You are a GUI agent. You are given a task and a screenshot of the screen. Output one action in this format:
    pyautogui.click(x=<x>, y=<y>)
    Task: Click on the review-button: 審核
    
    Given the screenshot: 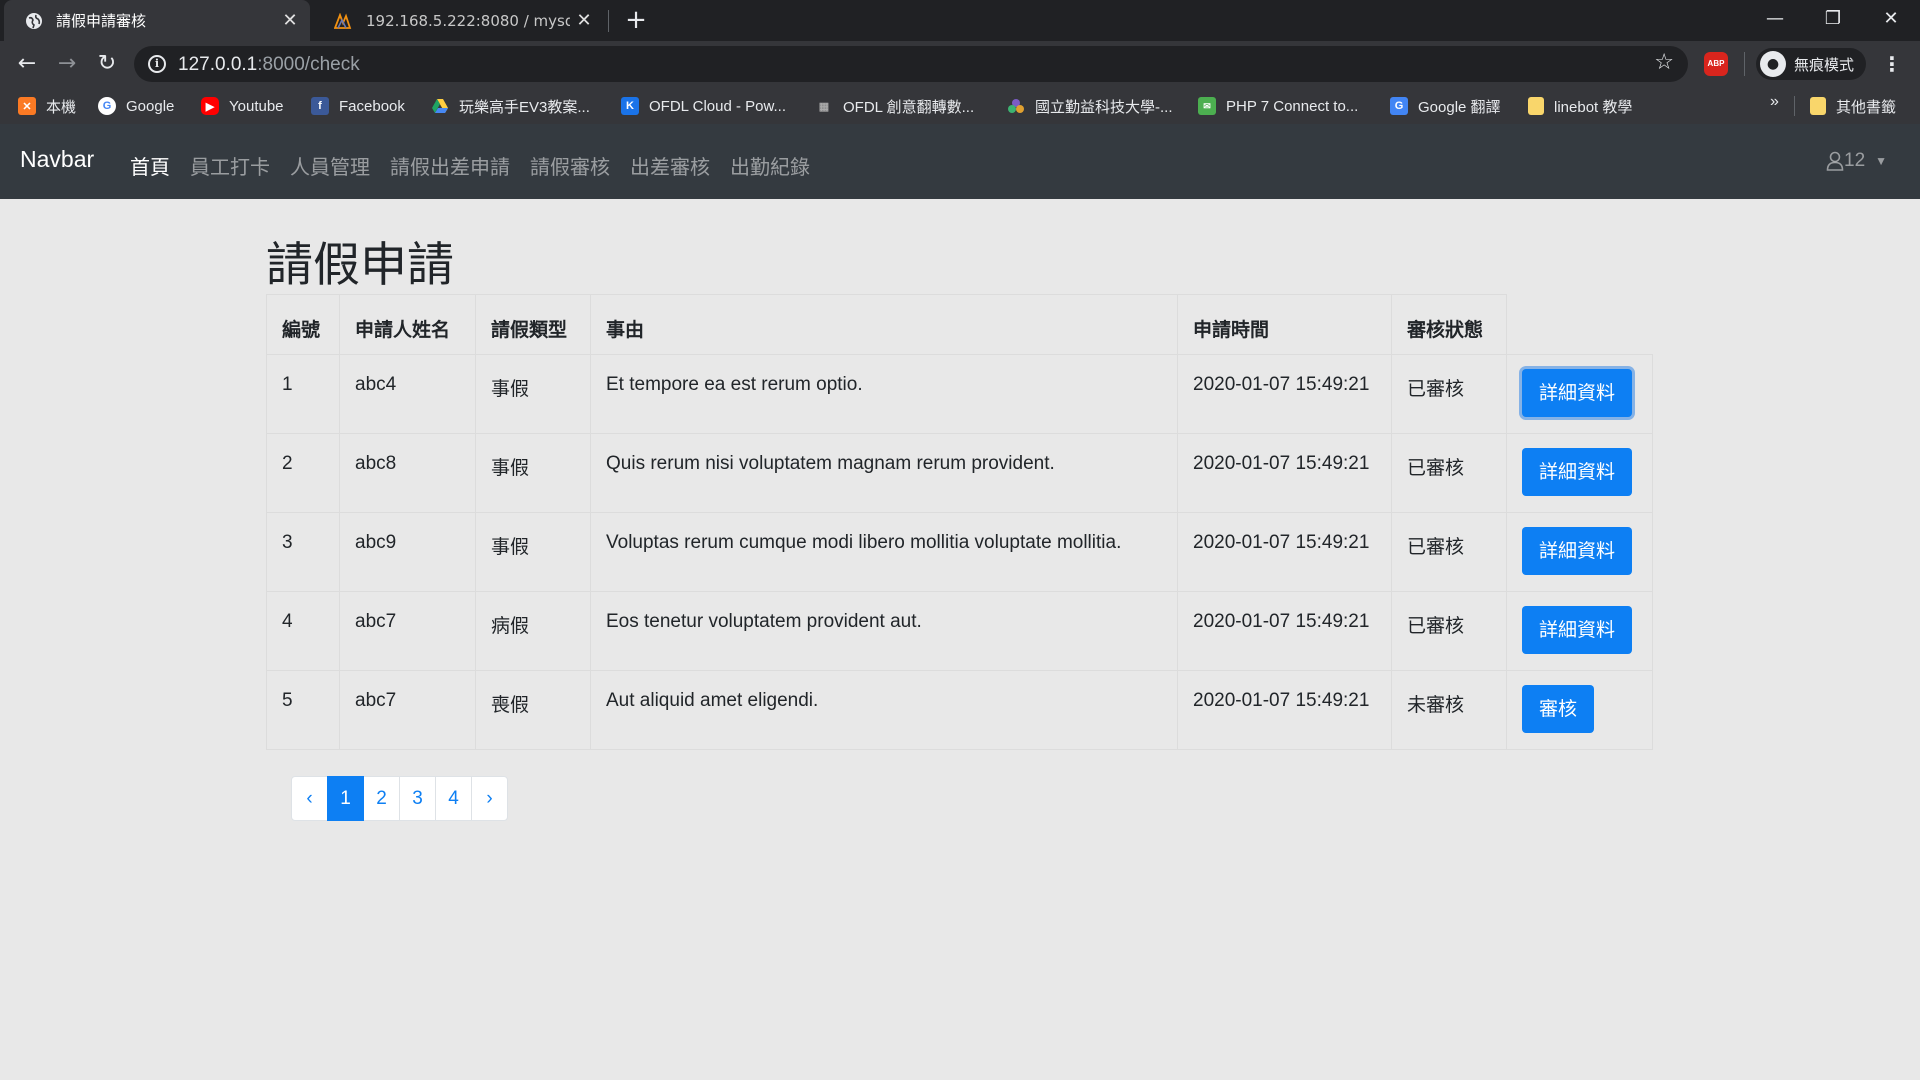 What is the action you would take?
    pyautogui.click(x=1558, y=709)
    